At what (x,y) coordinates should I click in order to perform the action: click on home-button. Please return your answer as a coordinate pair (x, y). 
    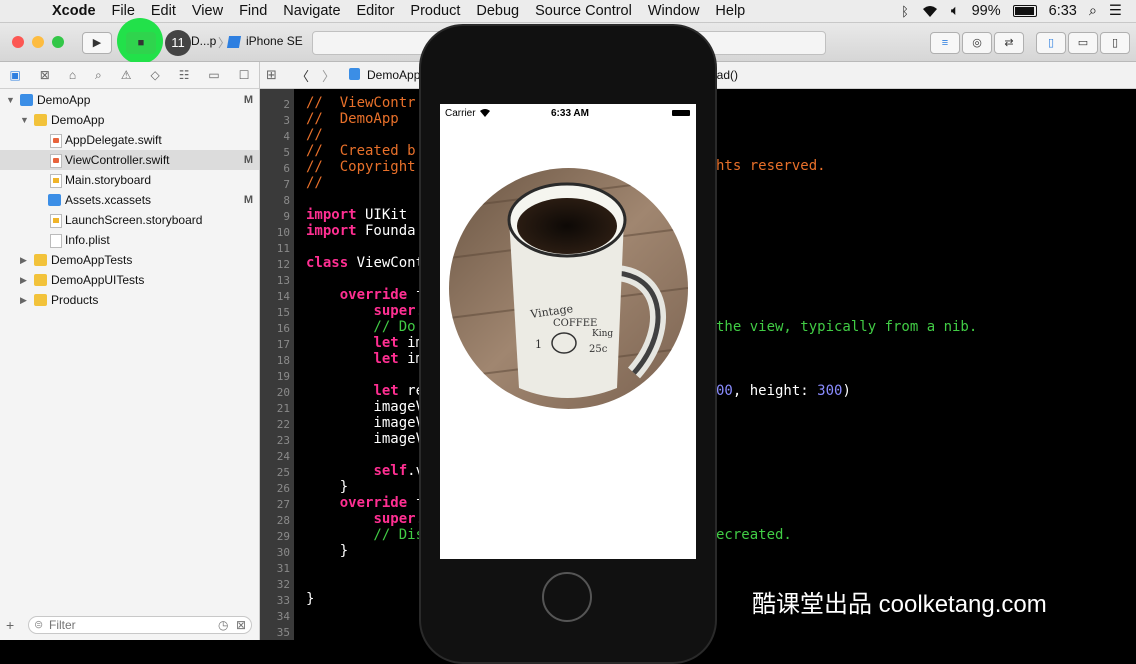
    Looking at the image, I should click on (567, 597).